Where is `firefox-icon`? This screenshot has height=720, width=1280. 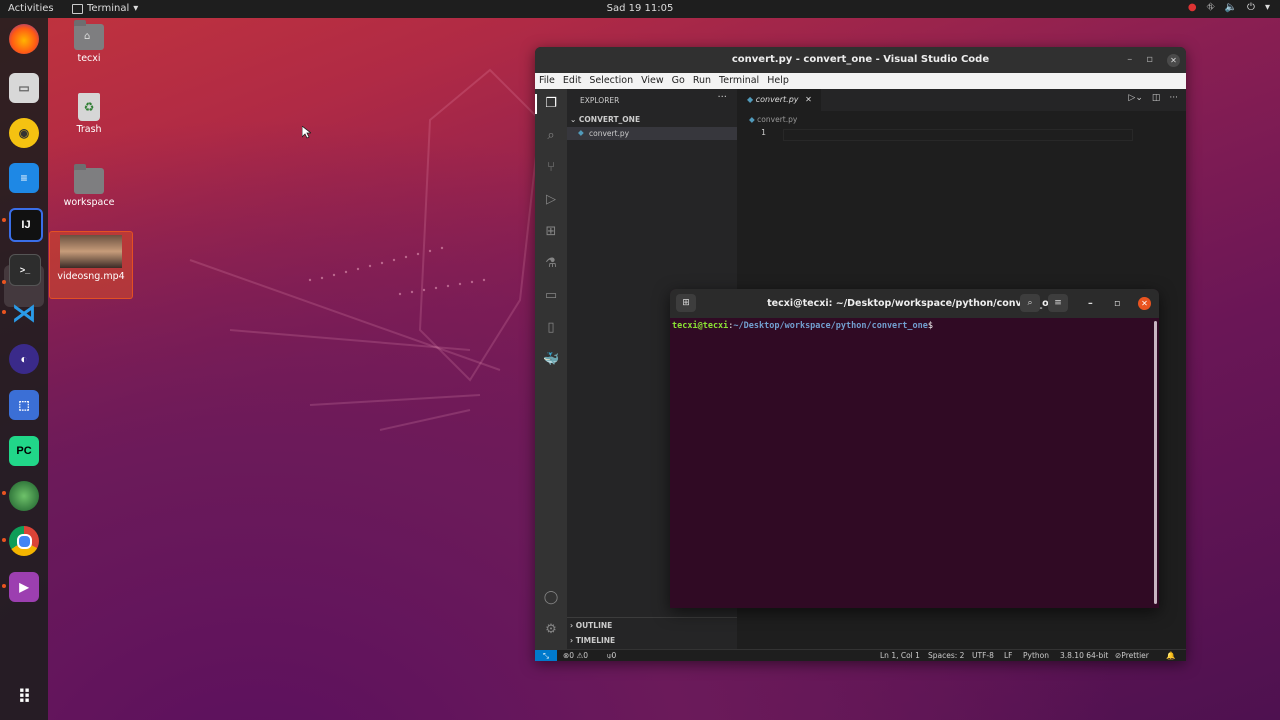
firefox-icon is located at coordinates (24, 39).